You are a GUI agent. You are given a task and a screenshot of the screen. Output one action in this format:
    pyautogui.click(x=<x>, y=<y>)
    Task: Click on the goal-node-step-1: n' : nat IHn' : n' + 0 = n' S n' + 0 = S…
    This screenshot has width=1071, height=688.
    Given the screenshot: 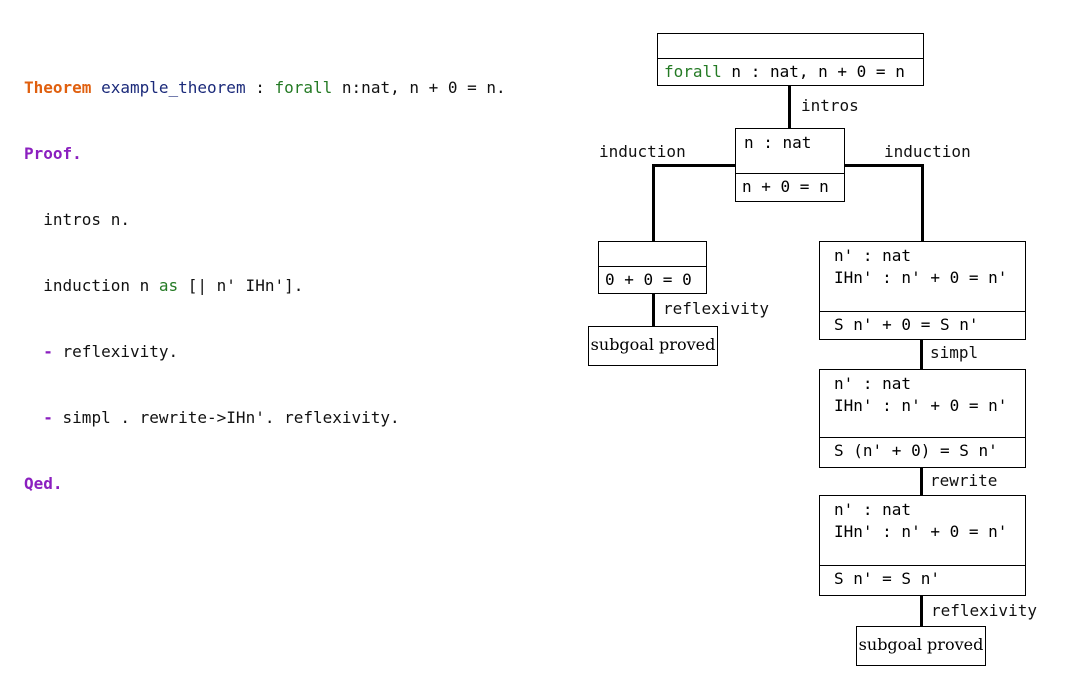 What is the action you would take?
    pyautogui.click(x=922, y=290)
    